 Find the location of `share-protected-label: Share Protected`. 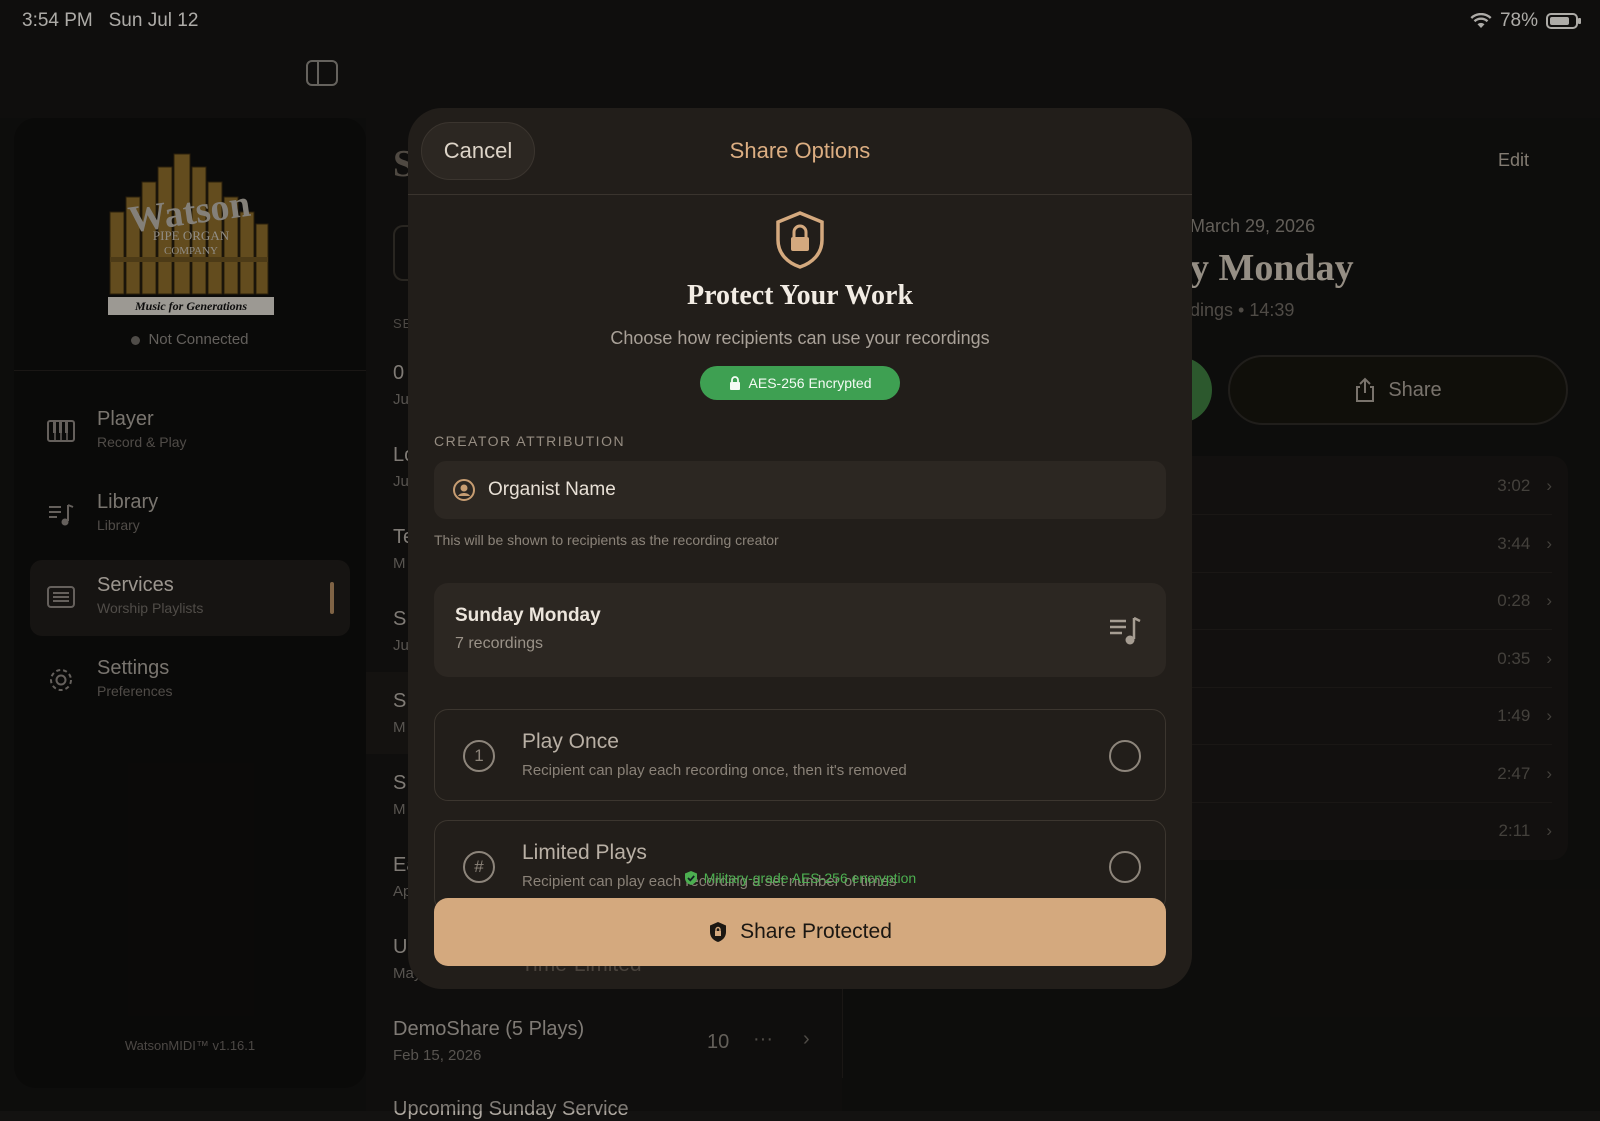

share-protected-label: Share Protected is located at coordinates (816, 931).